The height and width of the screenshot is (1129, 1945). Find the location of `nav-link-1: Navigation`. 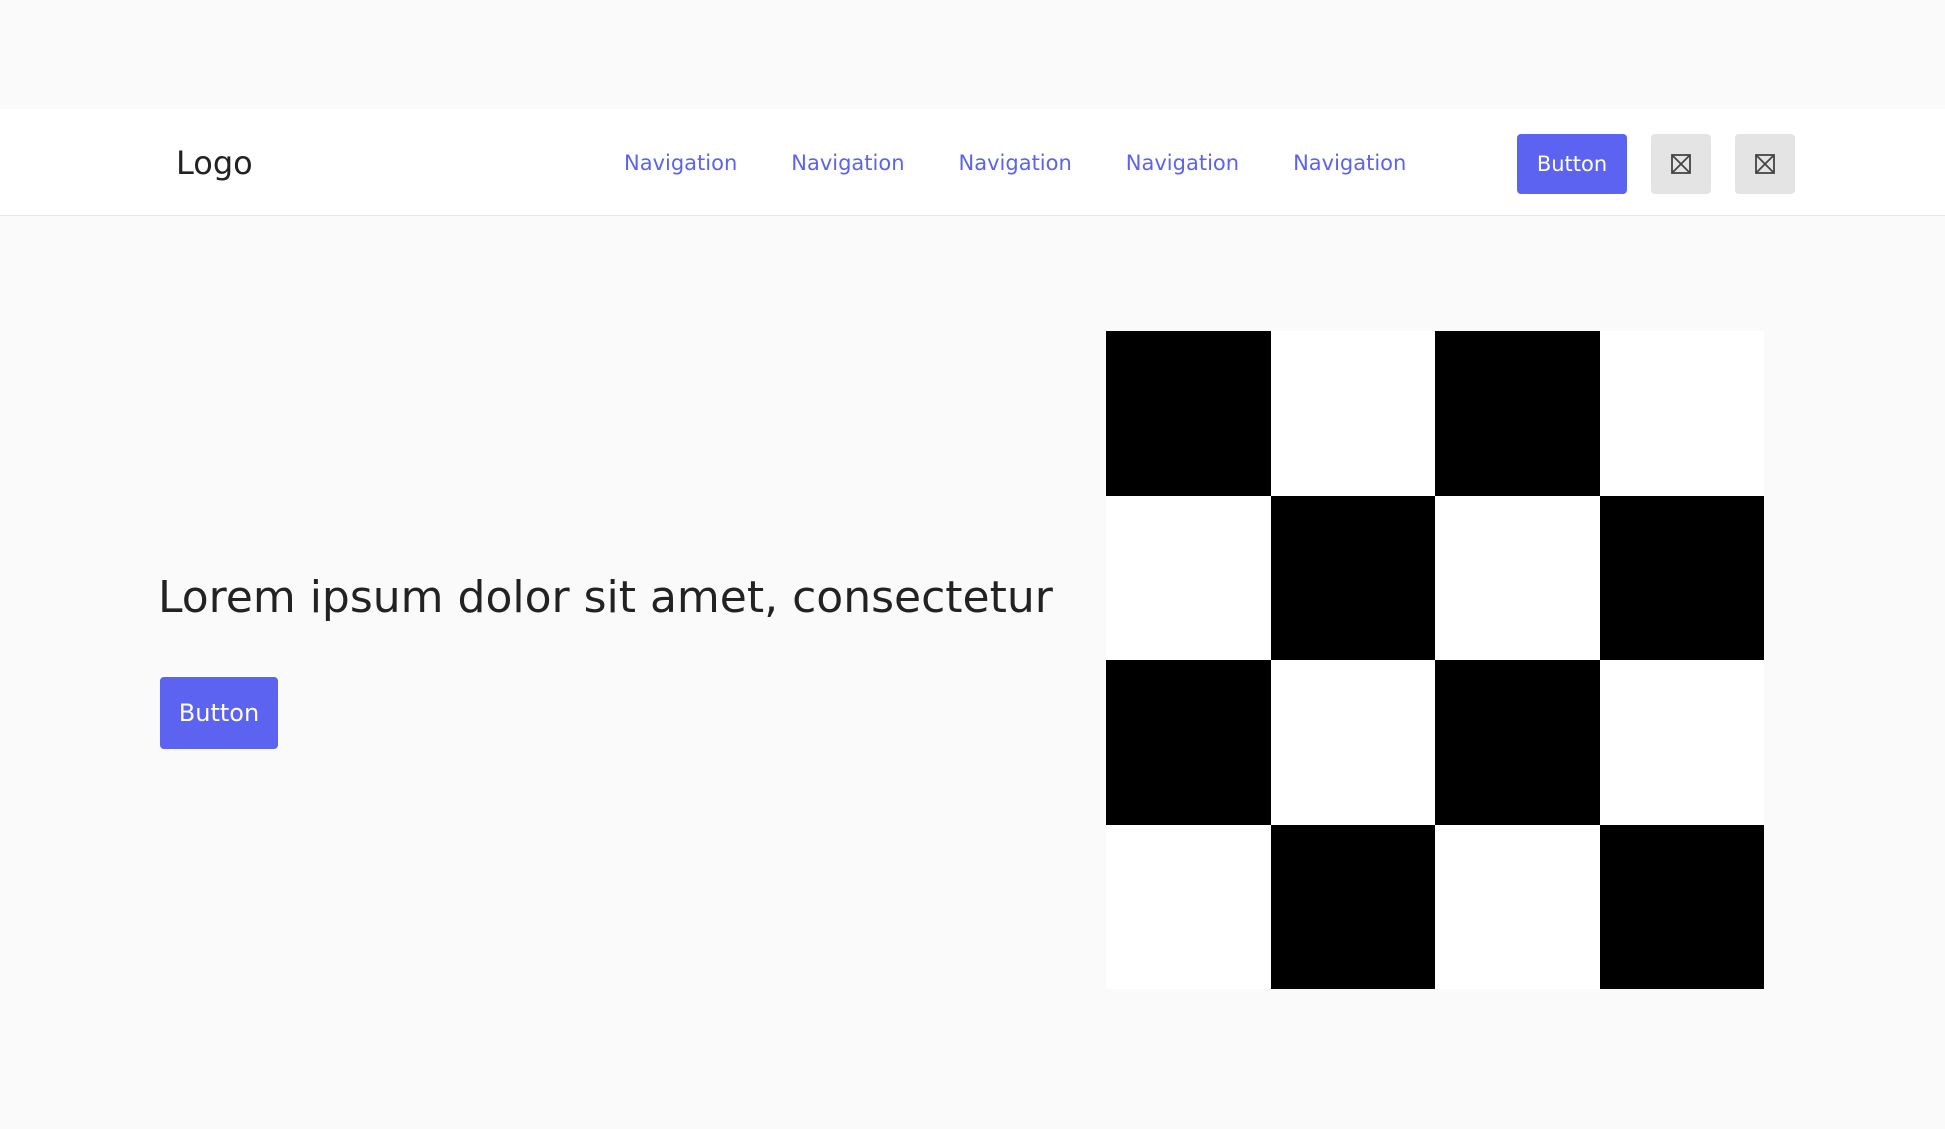

nav-link-1: Navigation is located at coordinates (680, 163).